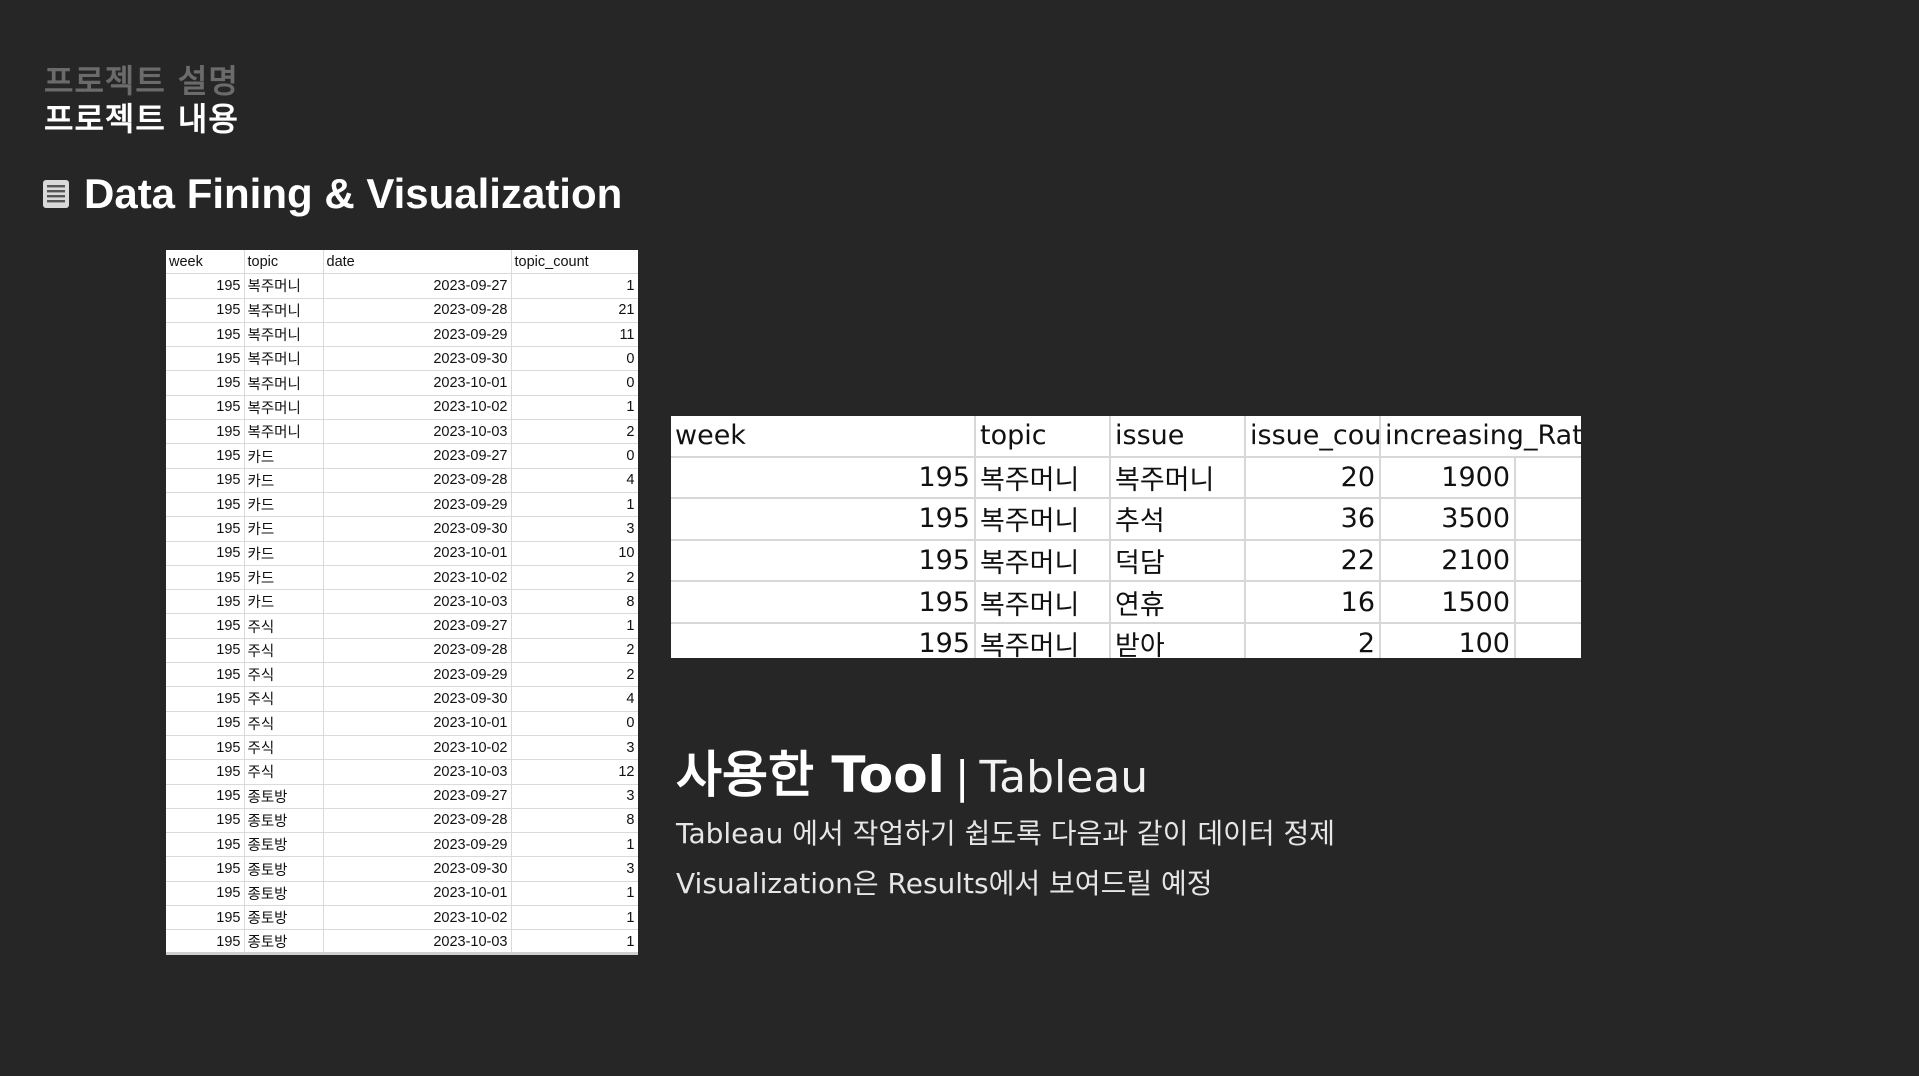 The width and height of the screenshot is (1919, 1076). Describe the element at coordinates (1043, 437) in the screenshot. I see `column-header: topic` at that location.